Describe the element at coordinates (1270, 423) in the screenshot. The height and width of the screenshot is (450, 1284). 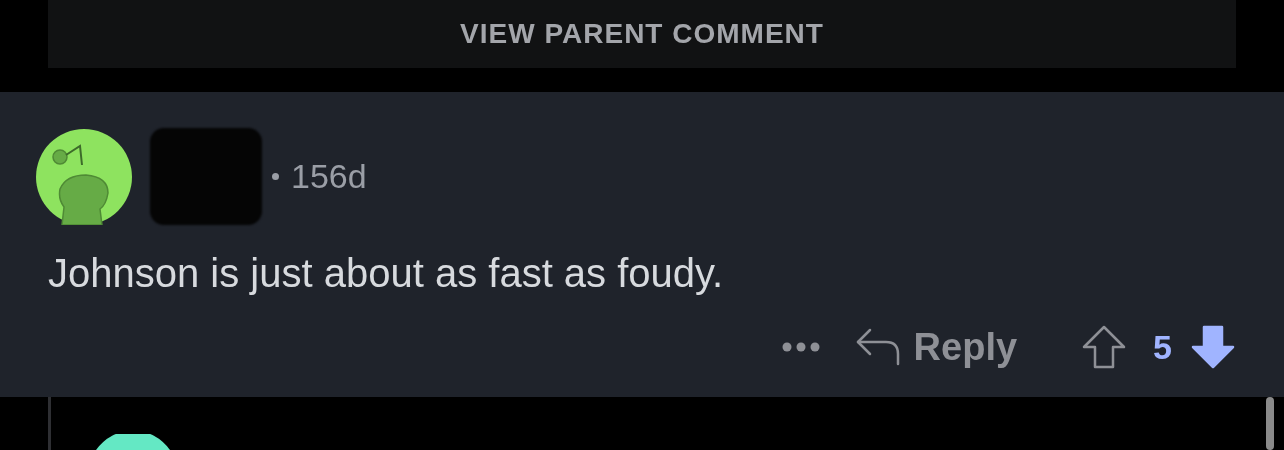
I see `scrollbar` at that location.